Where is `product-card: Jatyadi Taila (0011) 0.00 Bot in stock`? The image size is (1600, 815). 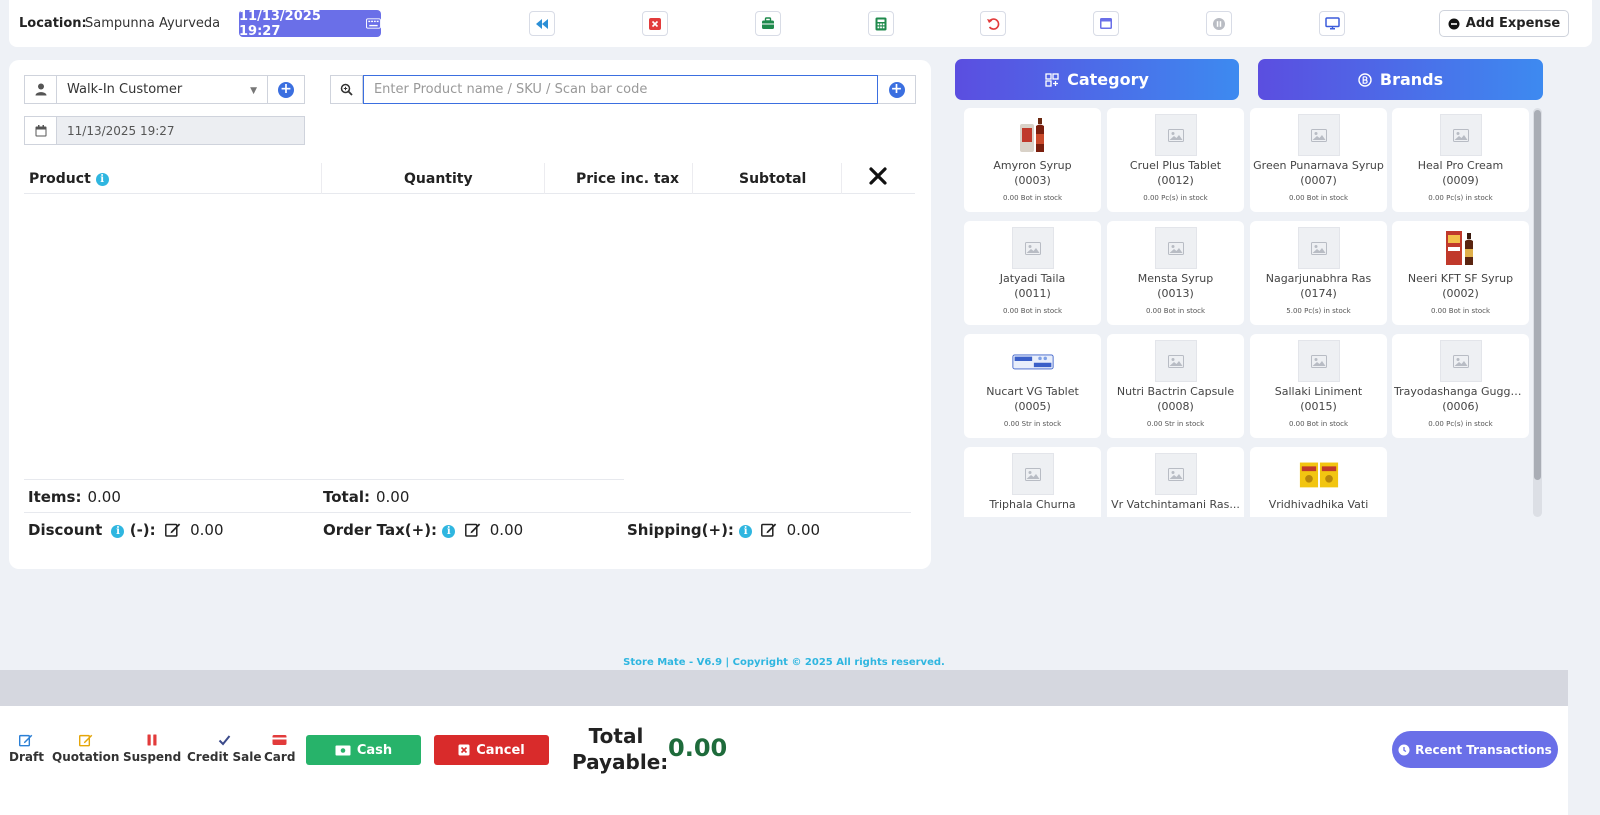
product-card: Jatyadi Taila (0011) 0.00 Bot in stock is located at coordinates (1032, 273).